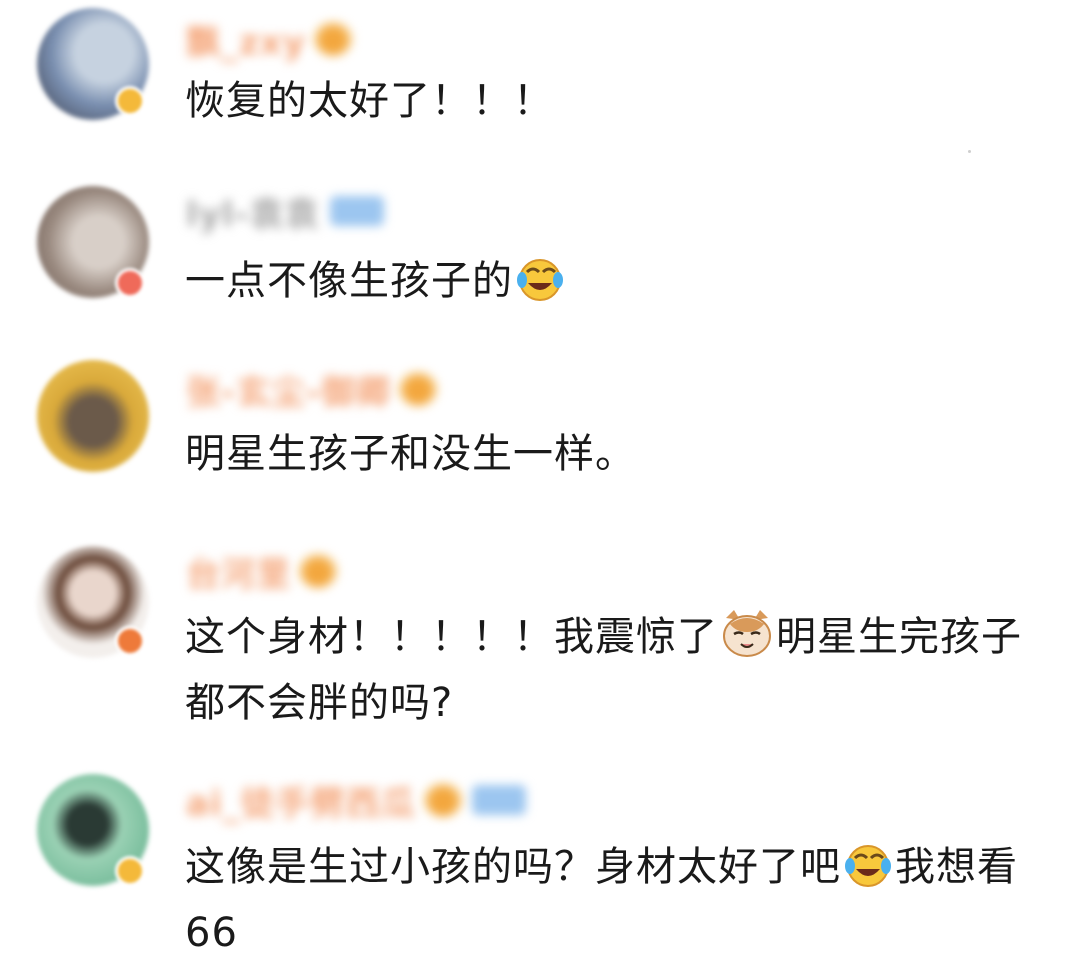 This screenshot has height=968, width=1080. I want to click on cat-face-emoji-icon, so click(747, 641).